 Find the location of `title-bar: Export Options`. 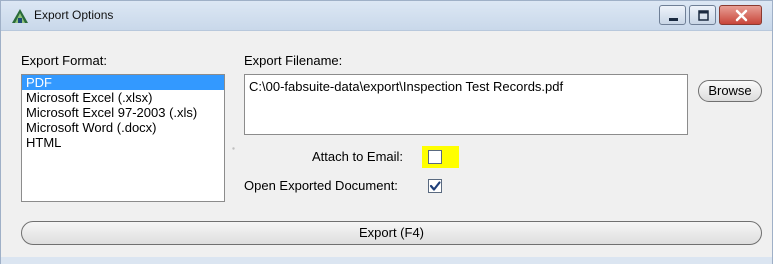

title-bar: Export Options is located at coordinates (386, 16).